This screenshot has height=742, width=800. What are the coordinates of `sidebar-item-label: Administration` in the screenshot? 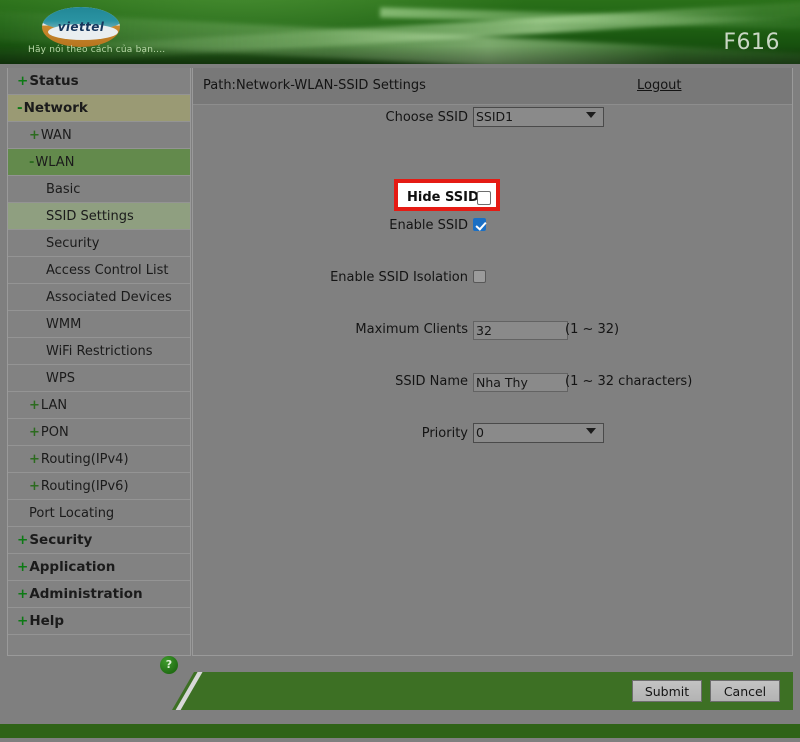 It's located at (86, 594).